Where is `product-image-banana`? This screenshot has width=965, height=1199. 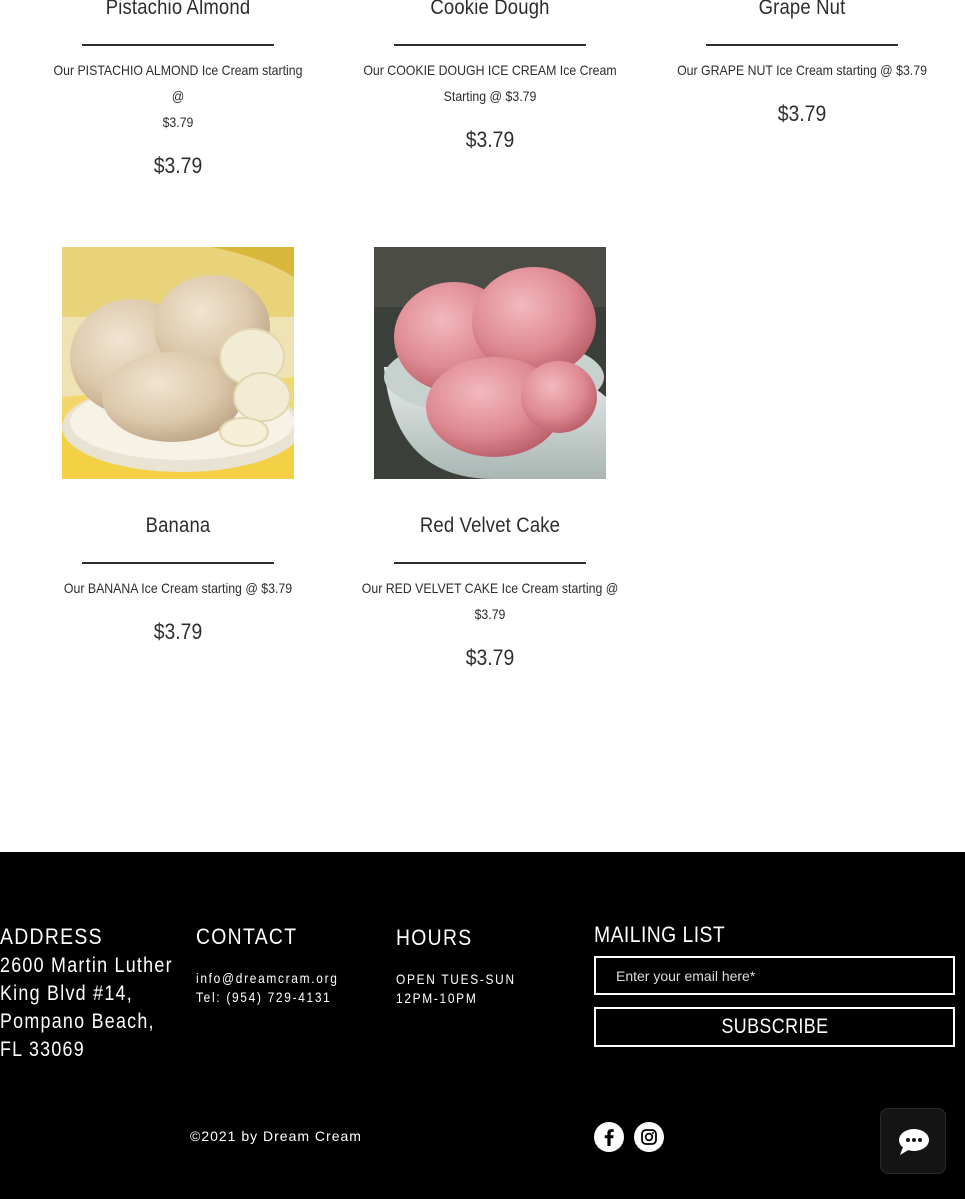
product-image-banana is located at coordinates (178, 363).